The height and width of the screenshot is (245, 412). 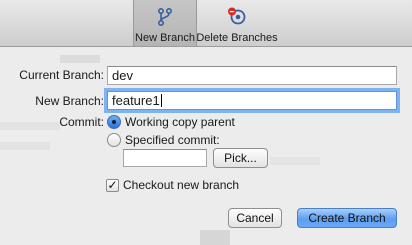 What do you see at coordinates (252, 75) in the screenshot?
I see `current-branch-field: dev` at bounding box center [252, 75].